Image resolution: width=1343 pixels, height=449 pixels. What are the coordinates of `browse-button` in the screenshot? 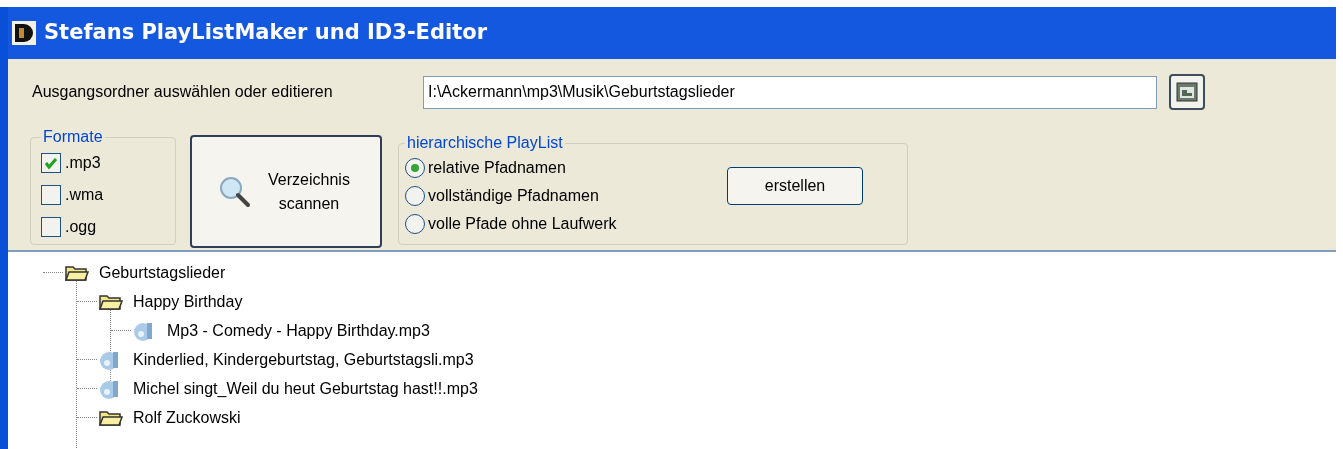 It's located at (1187, 92).